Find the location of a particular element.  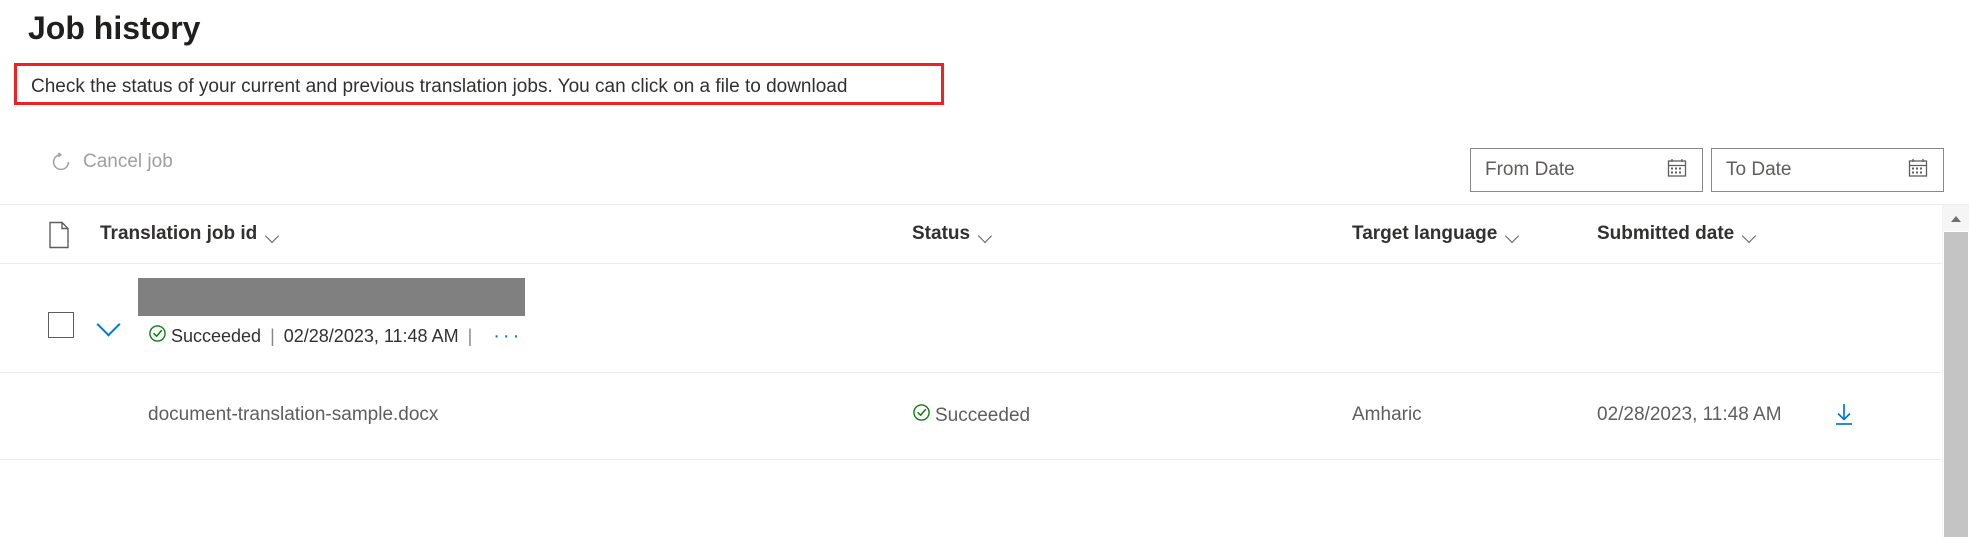

more-options-icon: ··· is located at coordinates (507, 336).